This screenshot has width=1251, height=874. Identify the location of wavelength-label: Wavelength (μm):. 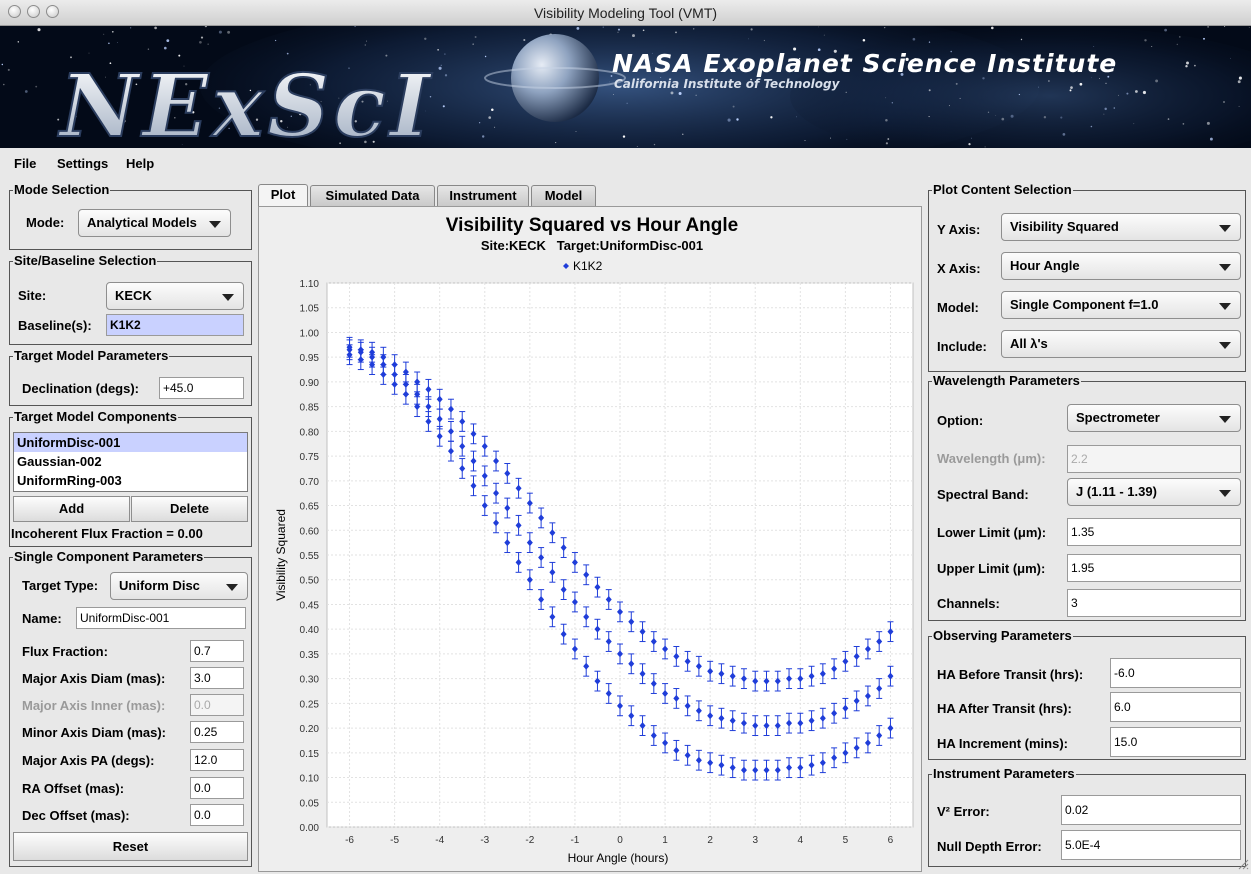
(991, 458).